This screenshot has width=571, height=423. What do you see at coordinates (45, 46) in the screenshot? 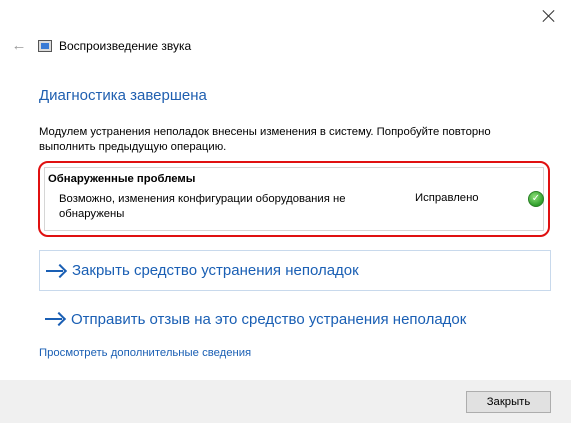
I see `troubleshooter-app-icon` at bounding box center [45, 46].